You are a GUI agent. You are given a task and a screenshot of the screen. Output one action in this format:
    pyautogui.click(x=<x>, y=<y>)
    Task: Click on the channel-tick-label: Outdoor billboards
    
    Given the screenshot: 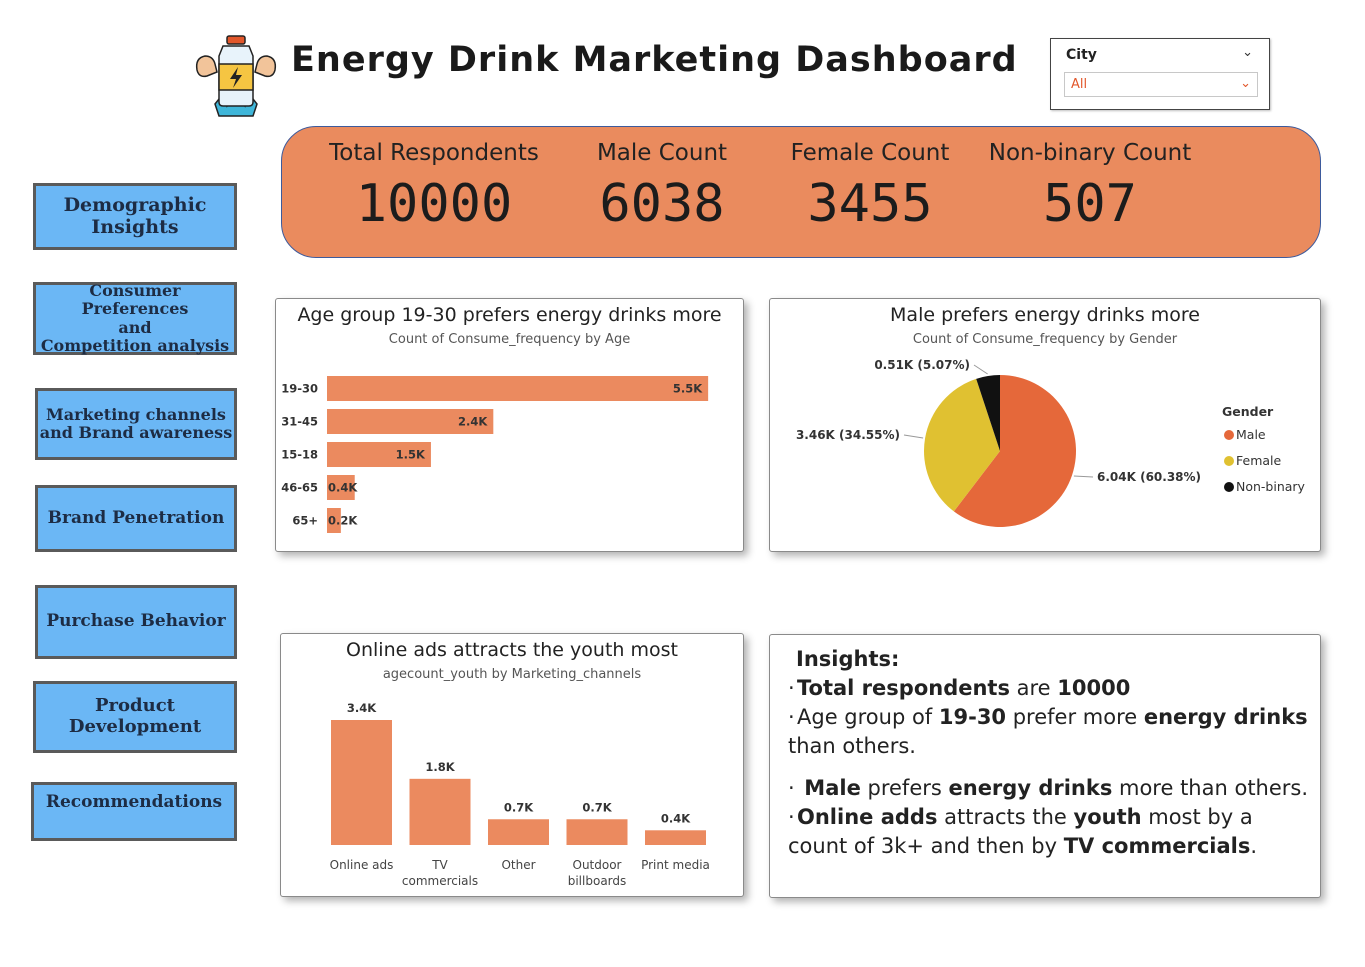 What is the action you would take?
    pyautogui.click(x=597, y=873)
    